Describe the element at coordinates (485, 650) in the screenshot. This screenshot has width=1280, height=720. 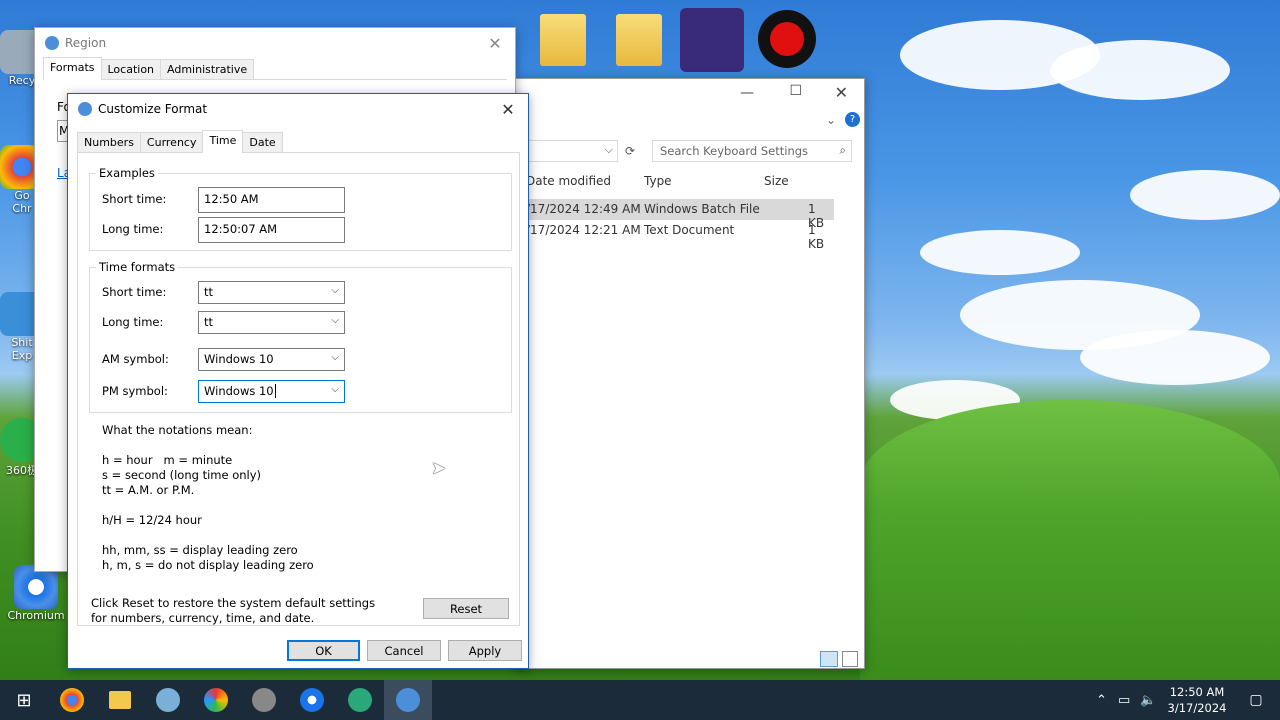
I see `apply-button: Apply` at that location.